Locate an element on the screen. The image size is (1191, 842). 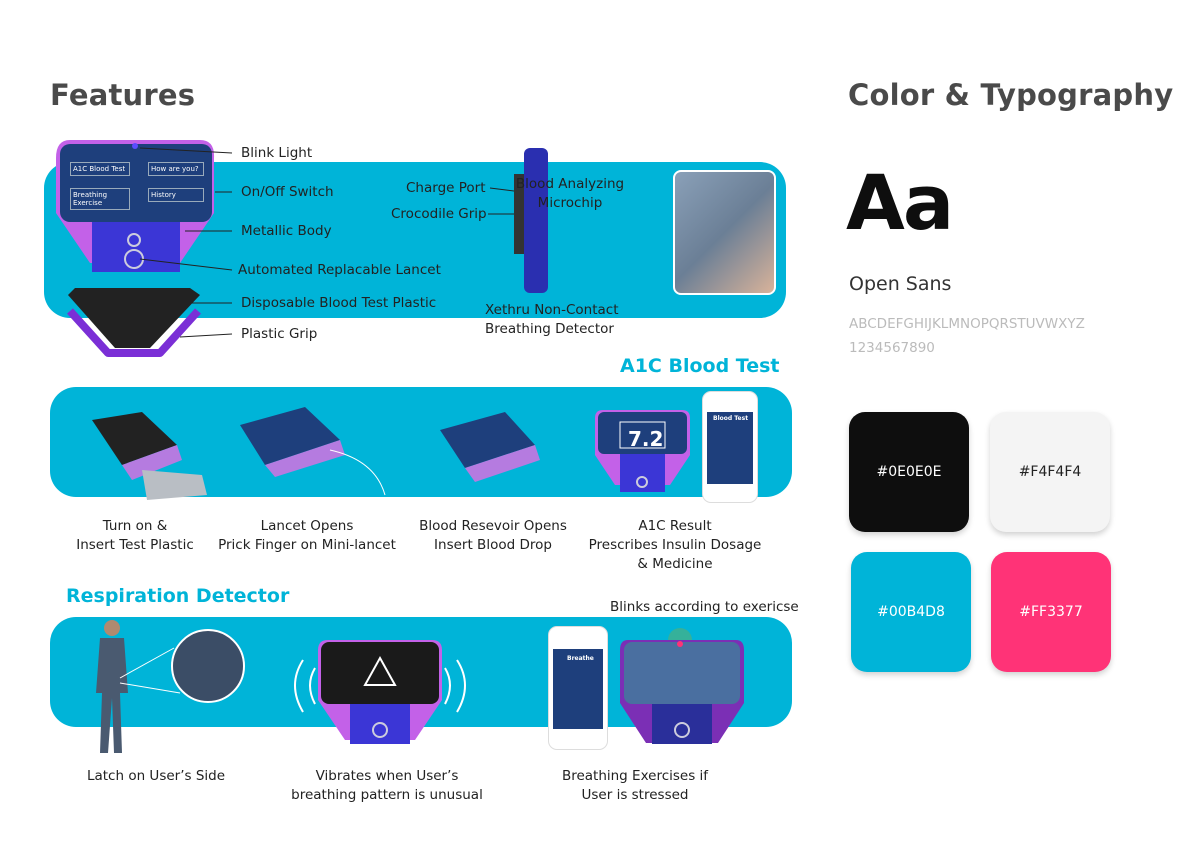
step-text: Prescribes Insulin Dosage is located at coordinates (675, 545).